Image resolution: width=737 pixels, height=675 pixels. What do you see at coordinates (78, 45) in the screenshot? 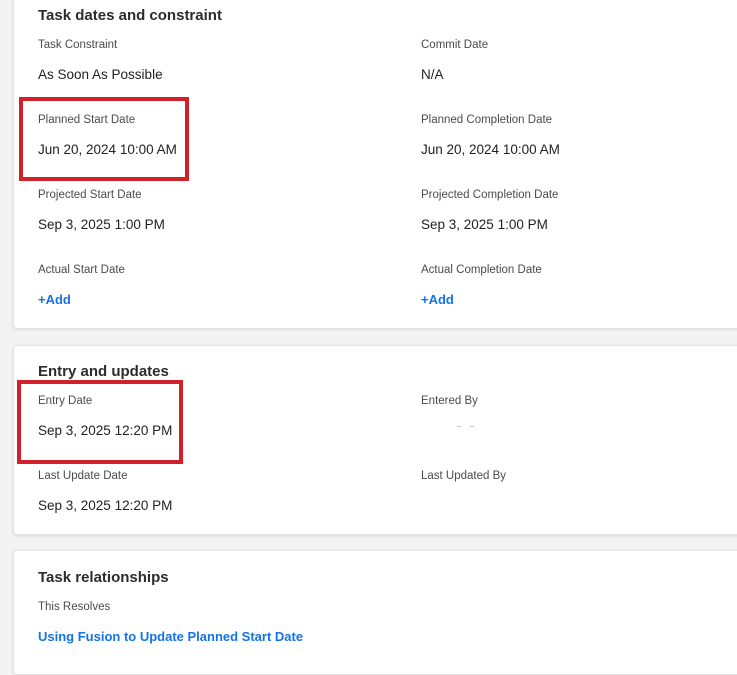
I see `task-constraint-label: Task Constraint` at bounding box center [78, 45].